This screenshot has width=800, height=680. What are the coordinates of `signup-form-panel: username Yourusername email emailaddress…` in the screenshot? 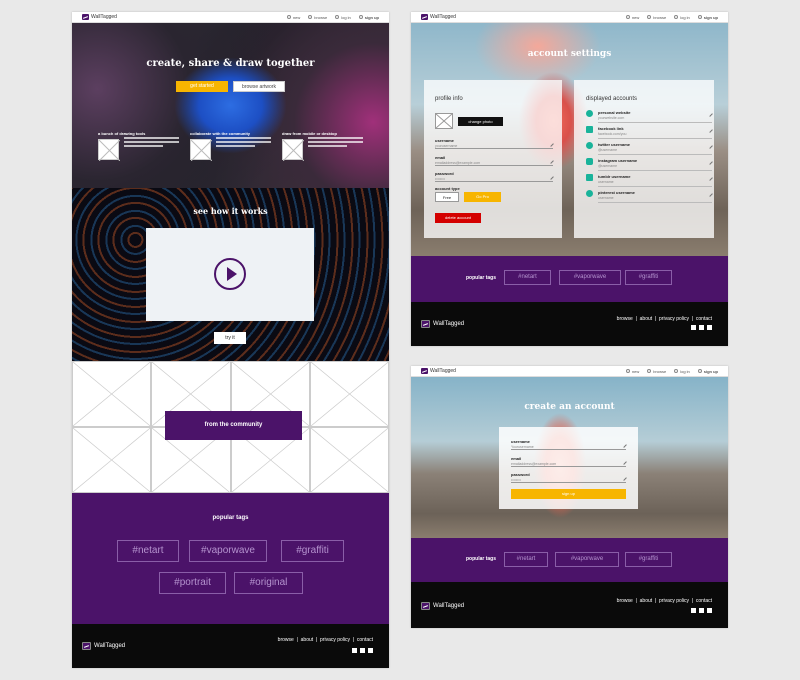 It's located at (568, 468).